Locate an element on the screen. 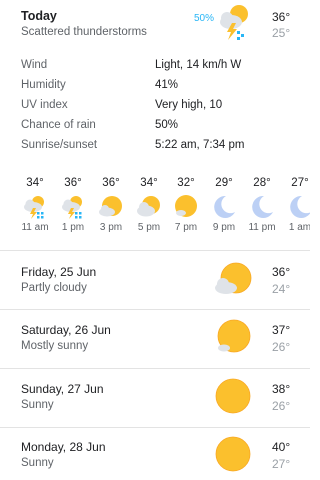  daily-low-temp: 24° is located at coordinates (281, 289).